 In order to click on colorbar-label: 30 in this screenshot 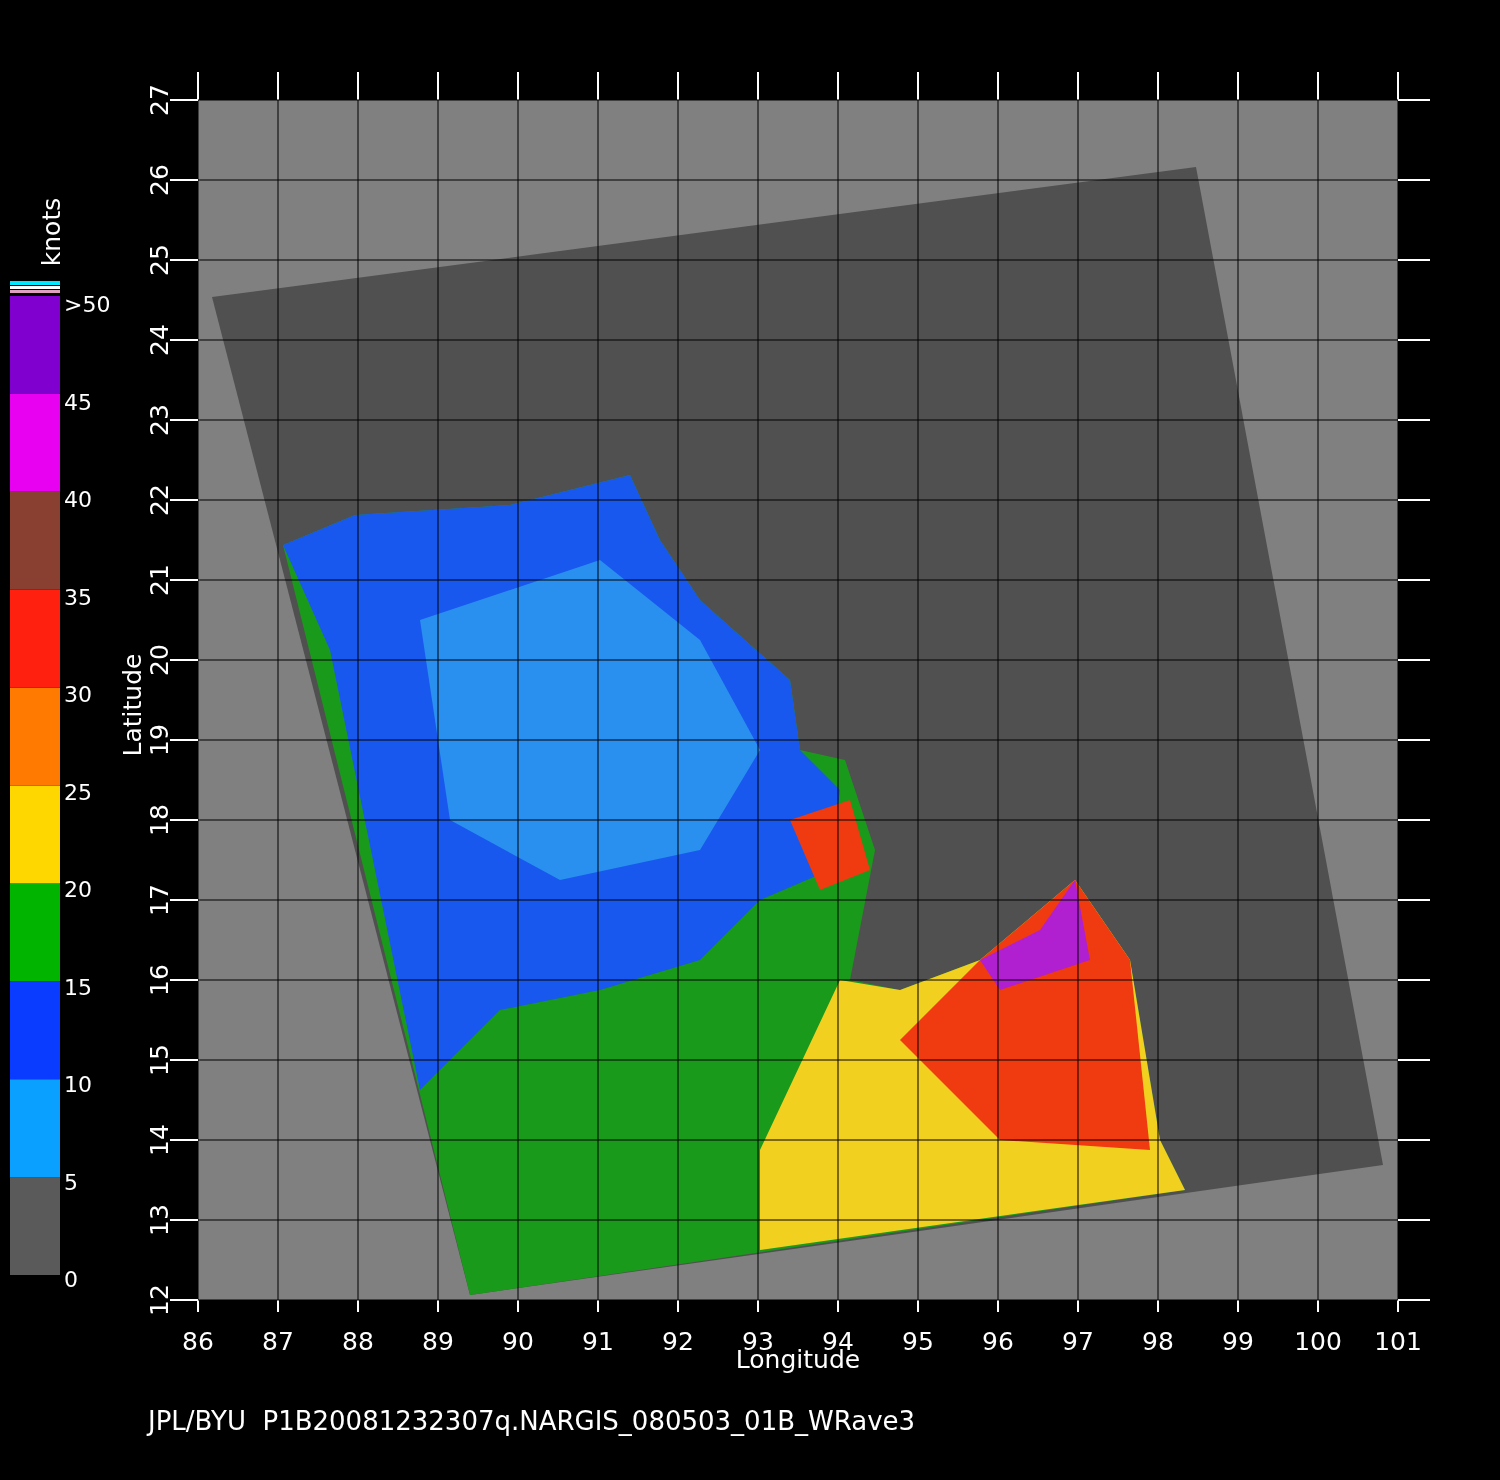, I will do `click(78, 694)`.